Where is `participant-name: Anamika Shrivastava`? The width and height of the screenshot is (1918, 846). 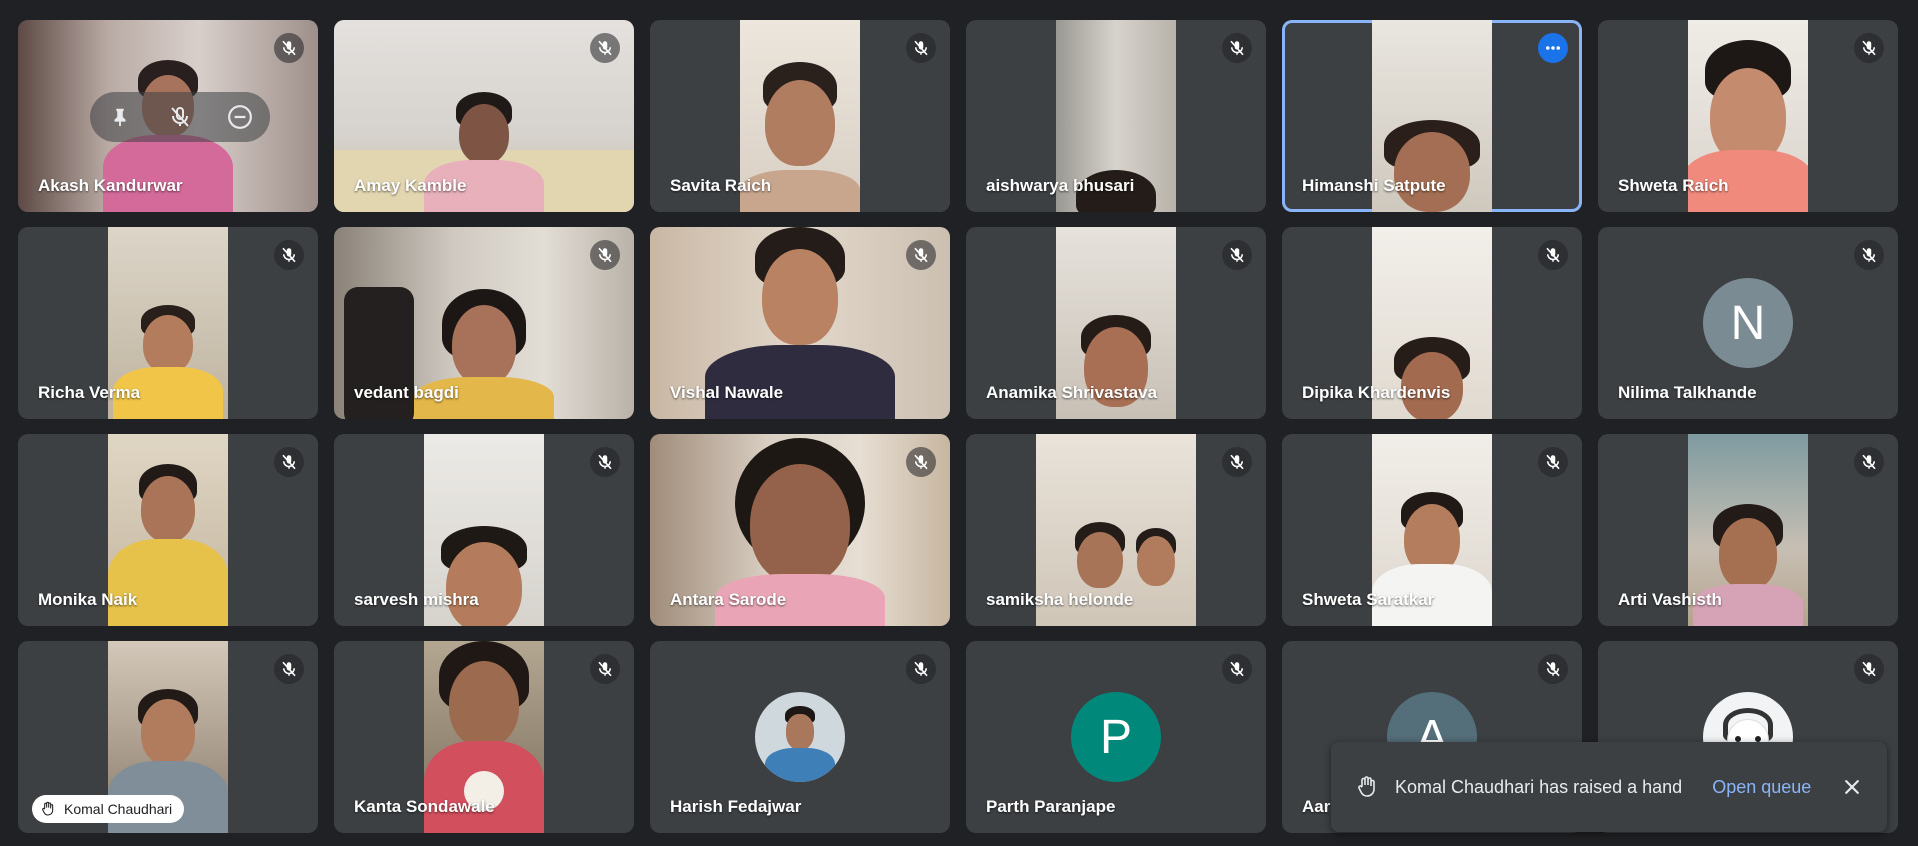
participant-name: Anamika Shrivastava is located at coordinates (1072, 392).